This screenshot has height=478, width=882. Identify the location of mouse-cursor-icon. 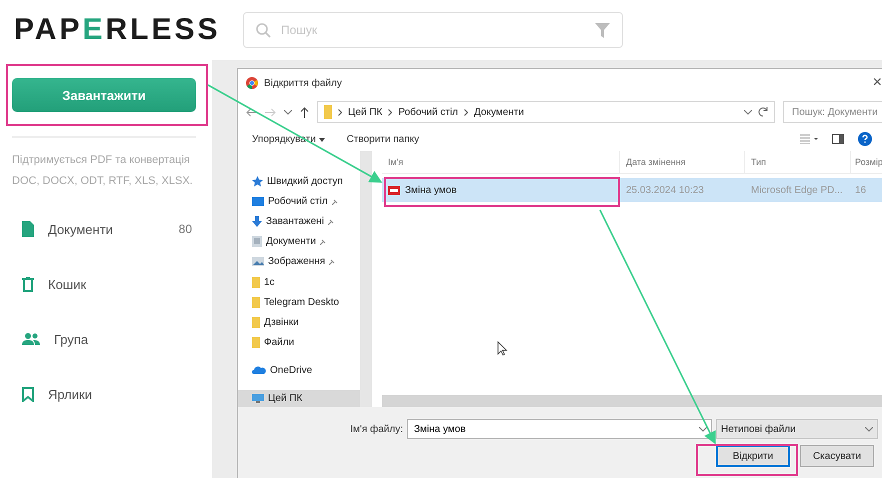
(503, 348).